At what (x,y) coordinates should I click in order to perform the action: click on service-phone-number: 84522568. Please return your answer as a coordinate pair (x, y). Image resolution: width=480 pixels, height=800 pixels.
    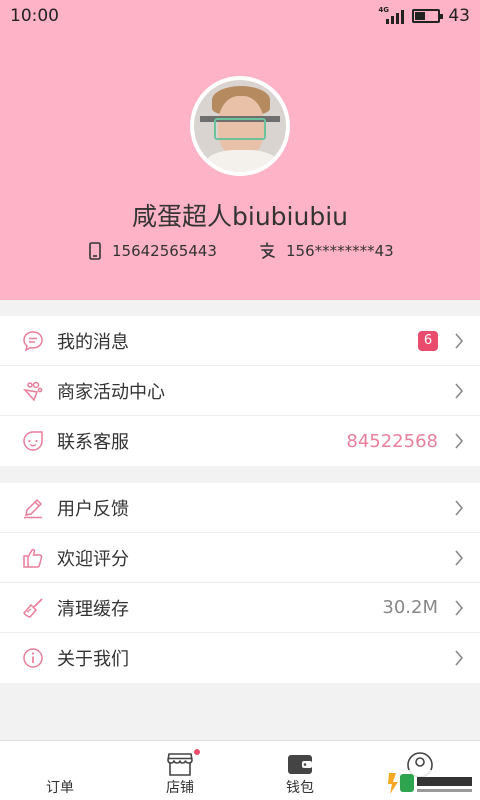
    Looking at the image, I should click on (392, 441).